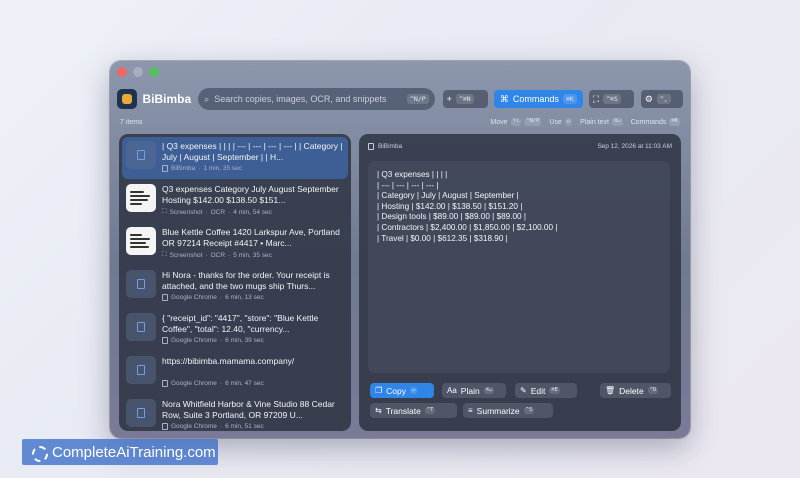 The height and width of the screenshot is (478, 800). Describe the element at coordinates (634, 146) in the screenshot. I see `detail-timestamp: Sep 12, 2026 at 11:03 AM` at that location.